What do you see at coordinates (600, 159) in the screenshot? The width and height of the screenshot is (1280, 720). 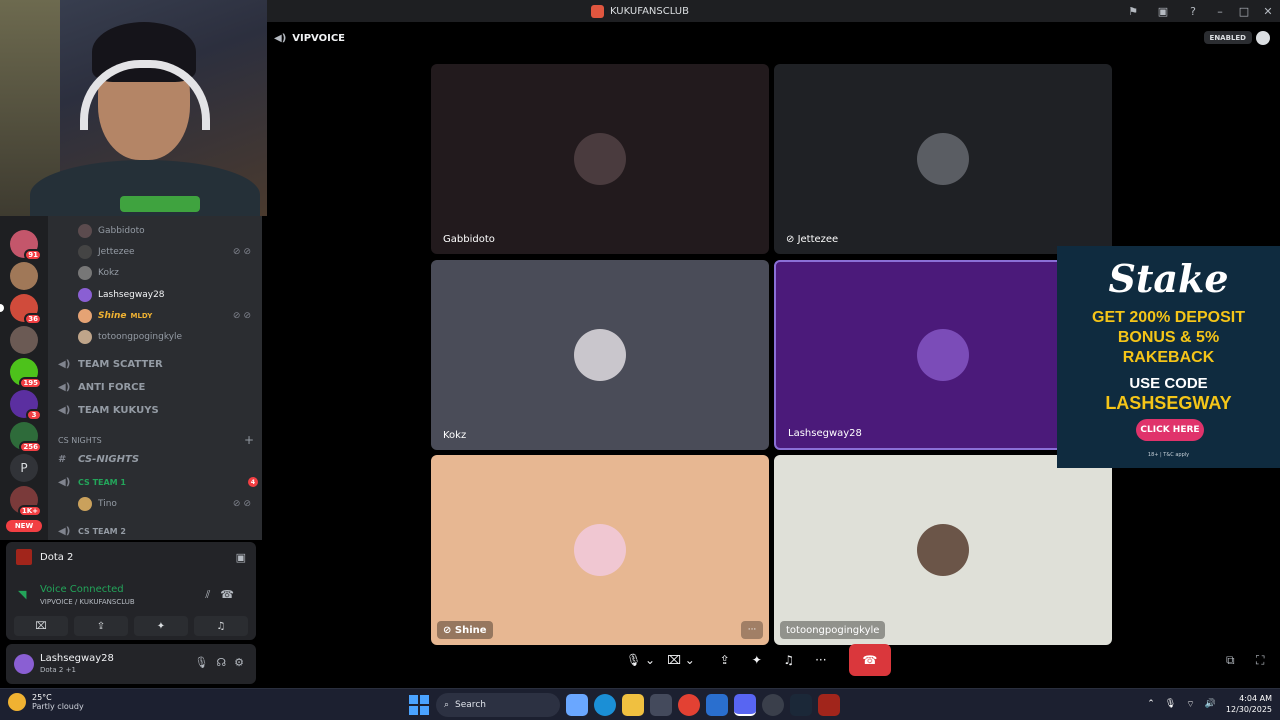 I see `video-tile: Gabbidoto` at bounding box center [600, 159].